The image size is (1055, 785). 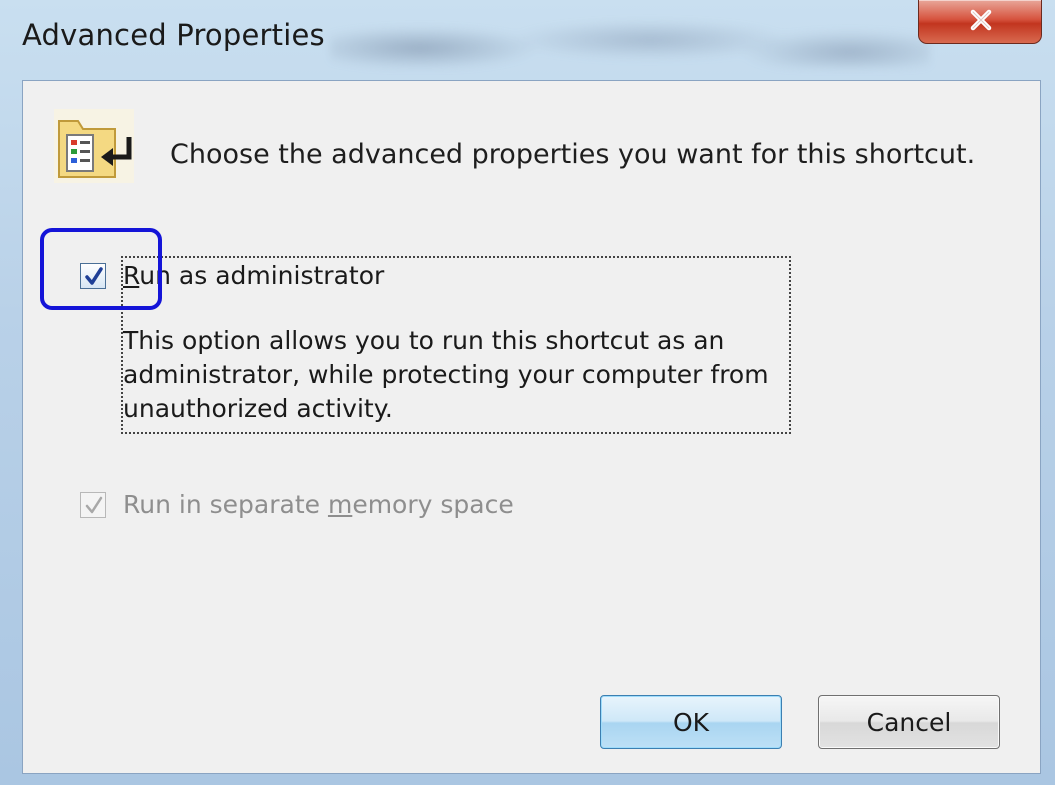 I want to click on separate-memory-checkbox, so click(x=93, y=505).